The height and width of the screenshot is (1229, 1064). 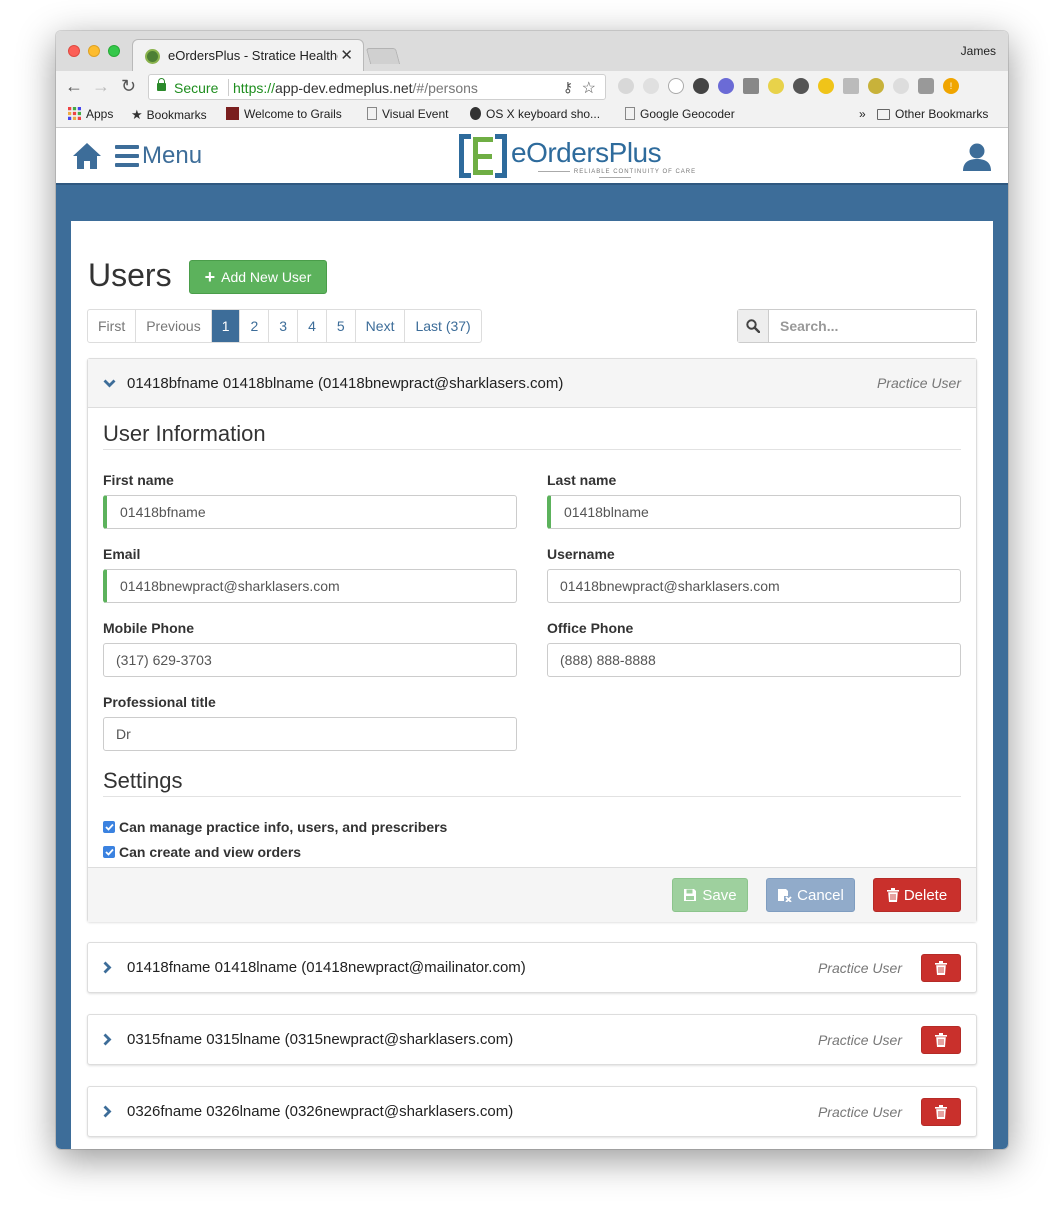 I want to click on plus-icon: +, so click(x=210, y=277).